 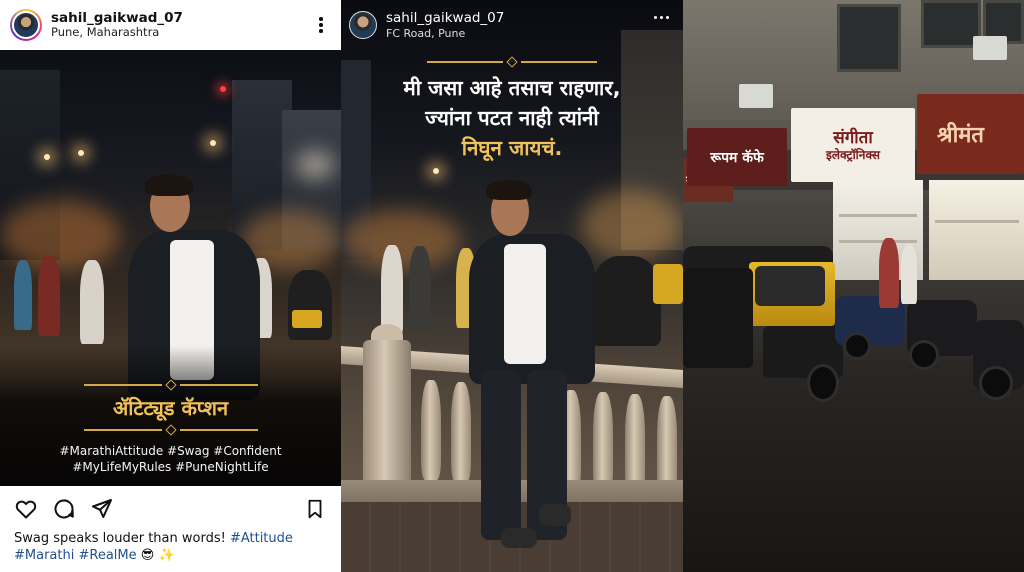 I want to click on jeans-left, so click(x=501, y=455).